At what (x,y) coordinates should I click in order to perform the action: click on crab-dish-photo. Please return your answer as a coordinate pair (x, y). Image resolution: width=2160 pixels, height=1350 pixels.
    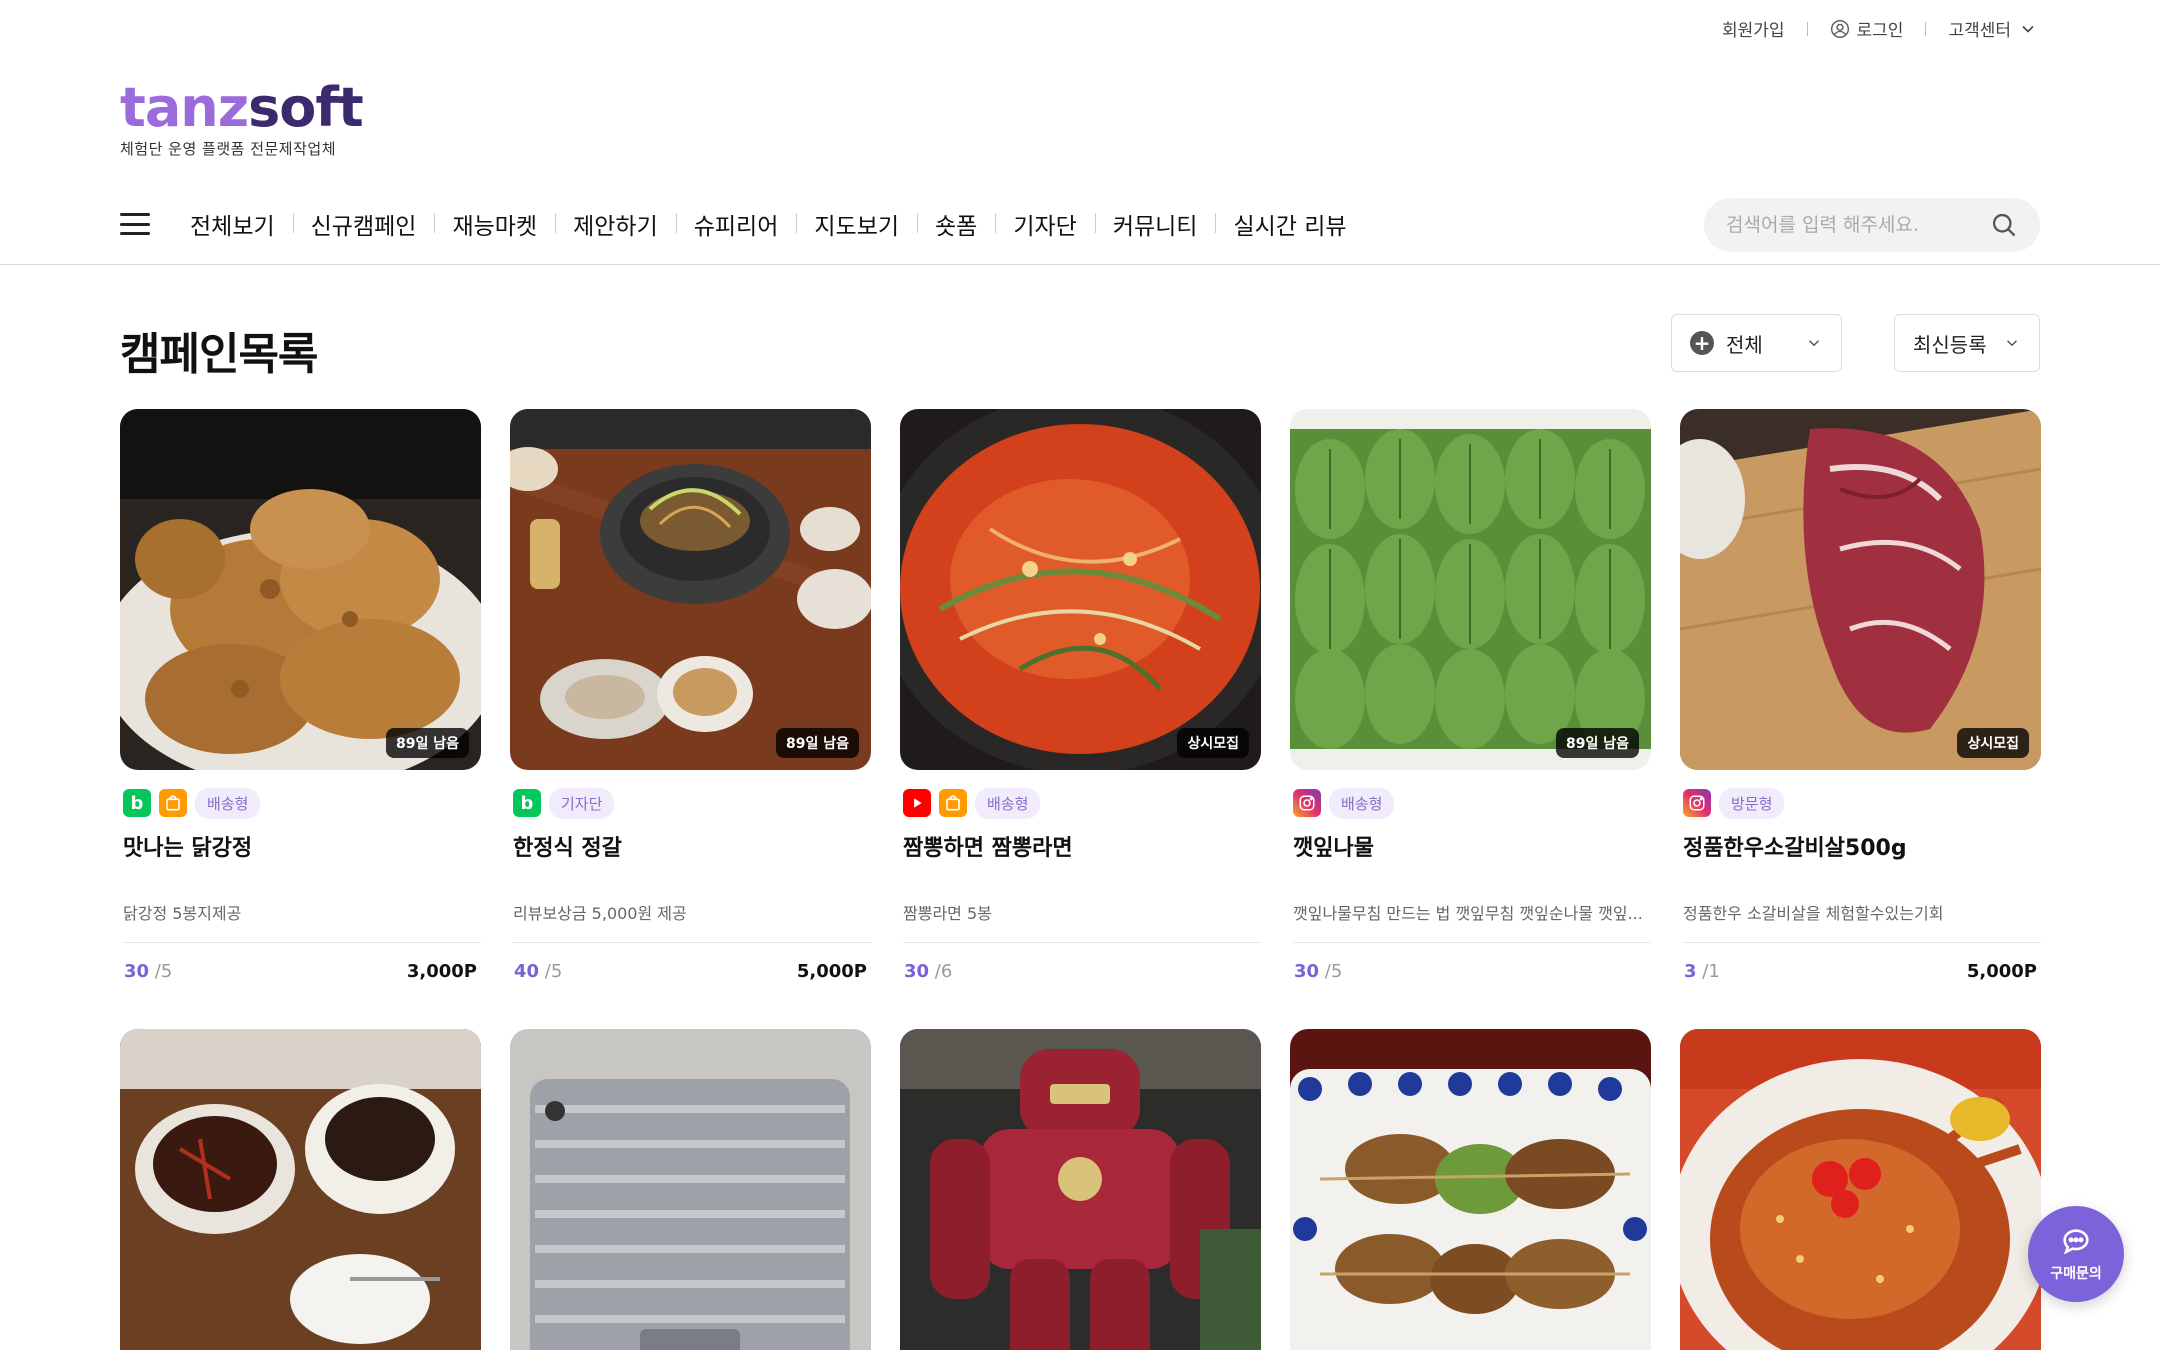
    Looking at the image, I should click on (1860, 1189).